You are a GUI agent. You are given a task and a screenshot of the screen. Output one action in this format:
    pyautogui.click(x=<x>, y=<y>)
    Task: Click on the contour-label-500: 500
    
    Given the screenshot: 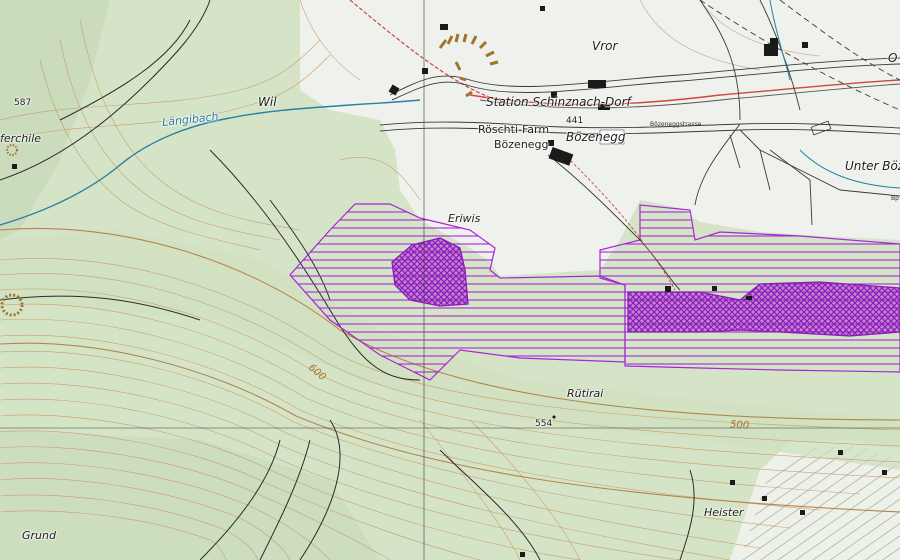 What is the action you would take?
    pyautogui.click(x=739, y=425)
    